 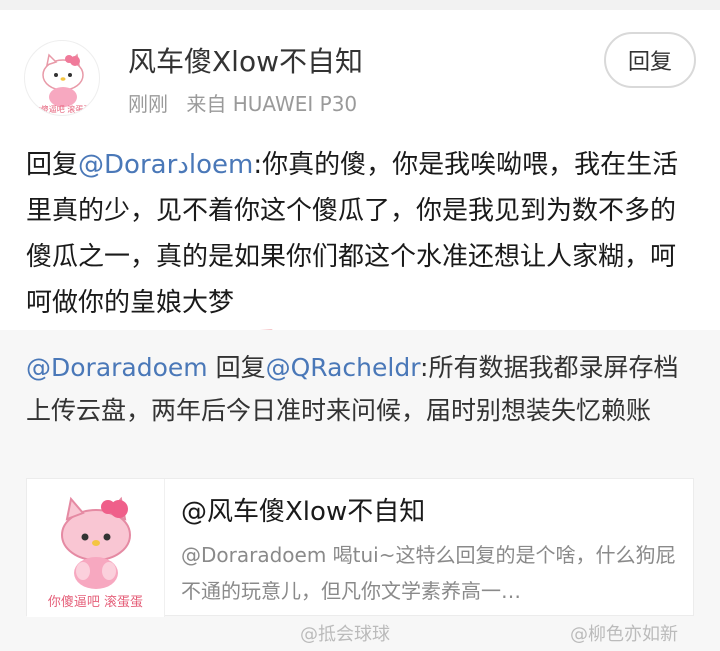 What do you see at coordinates (245, 60) in the screenshot?
I see `author-name: 风车傻Xlow不自知` at bounding box center [245, 60].